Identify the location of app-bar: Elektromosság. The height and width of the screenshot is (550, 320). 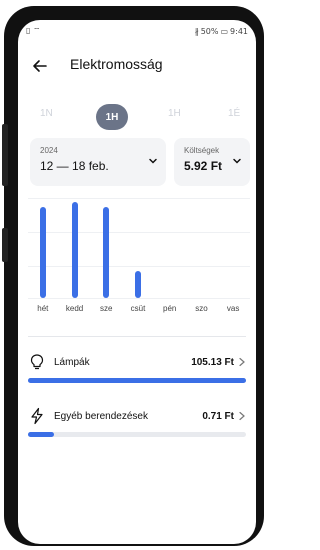
(137, 66).